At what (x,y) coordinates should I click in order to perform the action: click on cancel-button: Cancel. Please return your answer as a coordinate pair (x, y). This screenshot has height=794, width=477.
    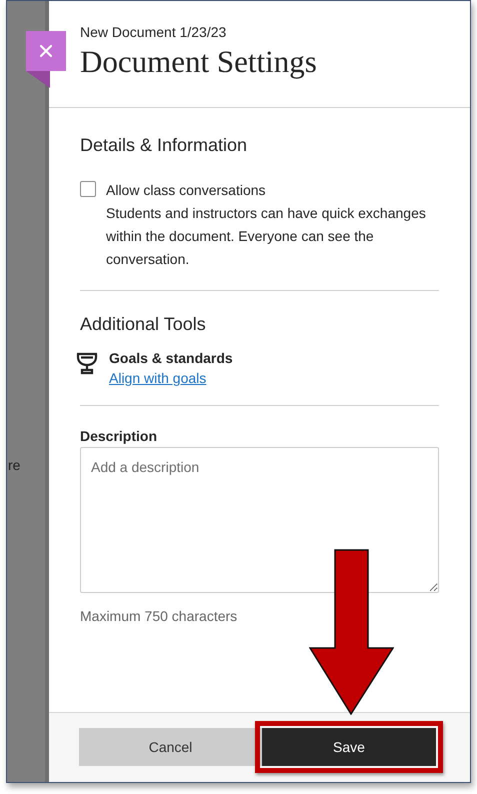
    Looking at the image, I should click on (170, 747).